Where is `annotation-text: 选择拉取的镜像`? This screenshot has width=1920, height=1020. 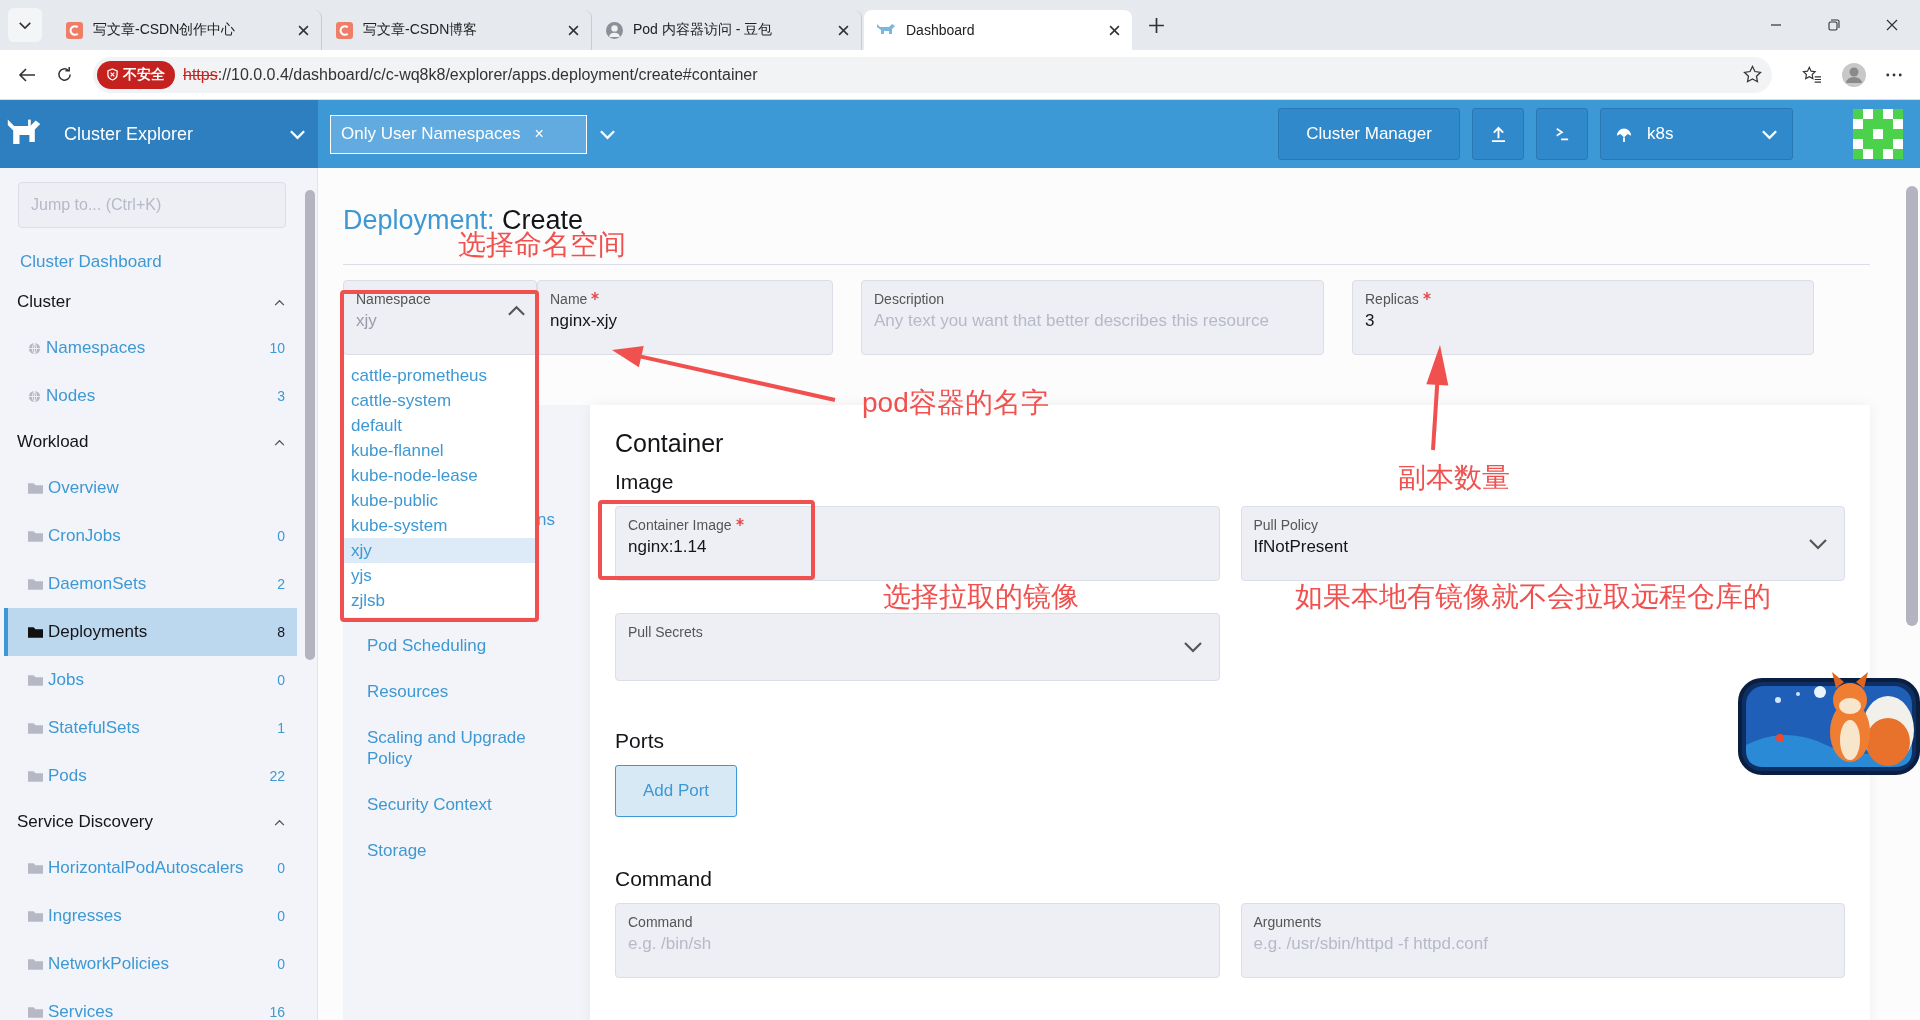
annotation-text: 选择拉取的镜像 is located at coordinates (981, 597).